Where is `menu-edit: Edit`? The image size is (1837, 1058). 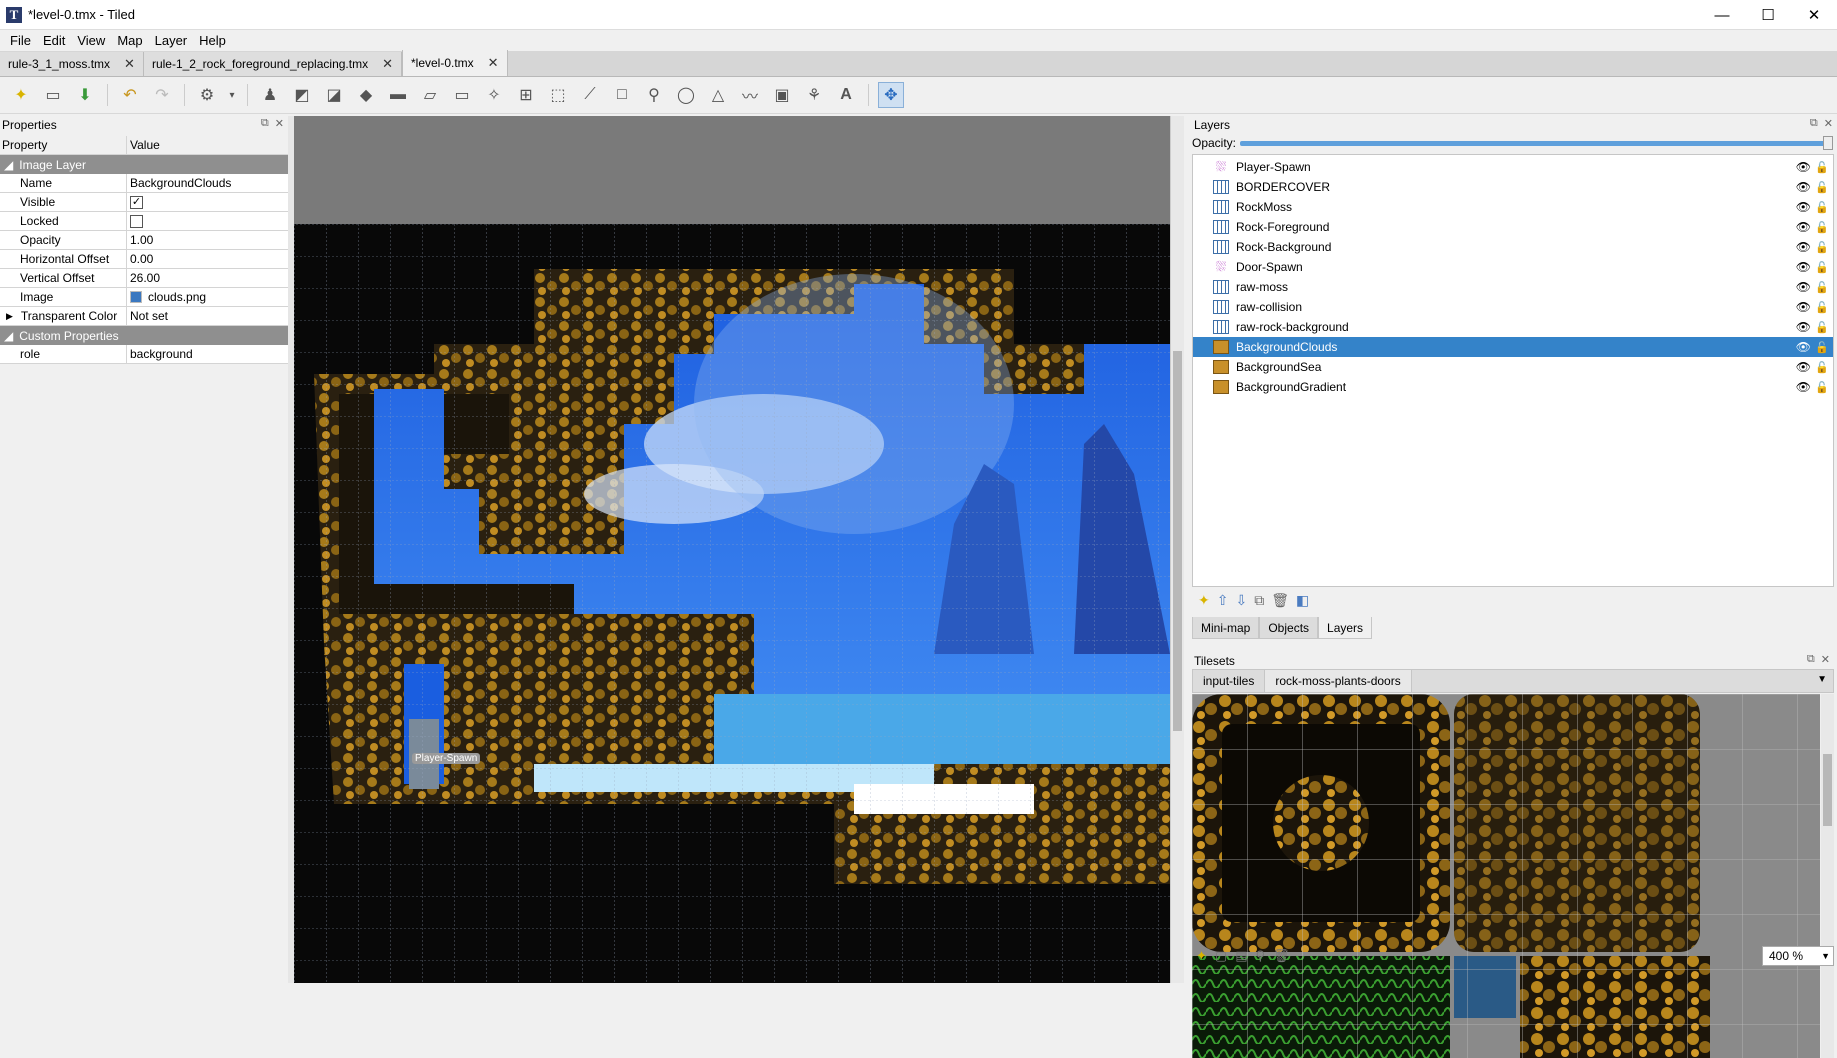 menu-edit: Edit is located at coordinates (54, 40).